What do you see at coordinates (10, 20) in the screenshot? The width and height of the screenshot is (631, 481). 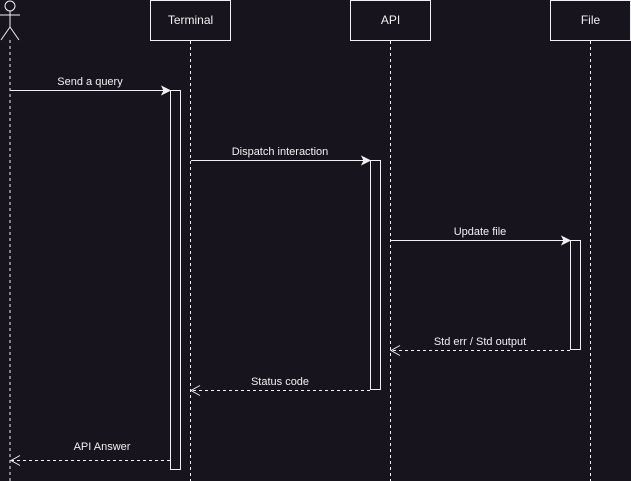 I see `actor-stick-figure-icon` at bounding box center [10, 20].